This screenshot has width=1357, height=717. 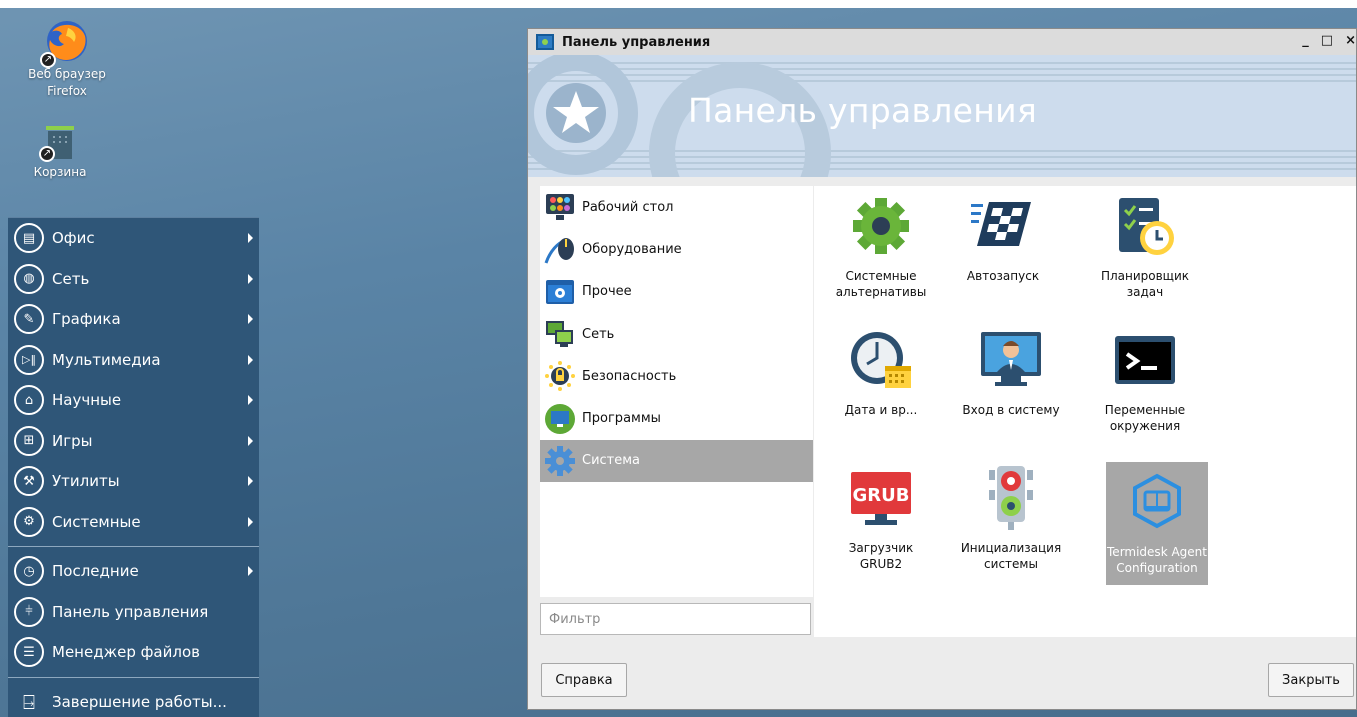 I want to click on clock-icon: ◷, so click(x=29, y=571).